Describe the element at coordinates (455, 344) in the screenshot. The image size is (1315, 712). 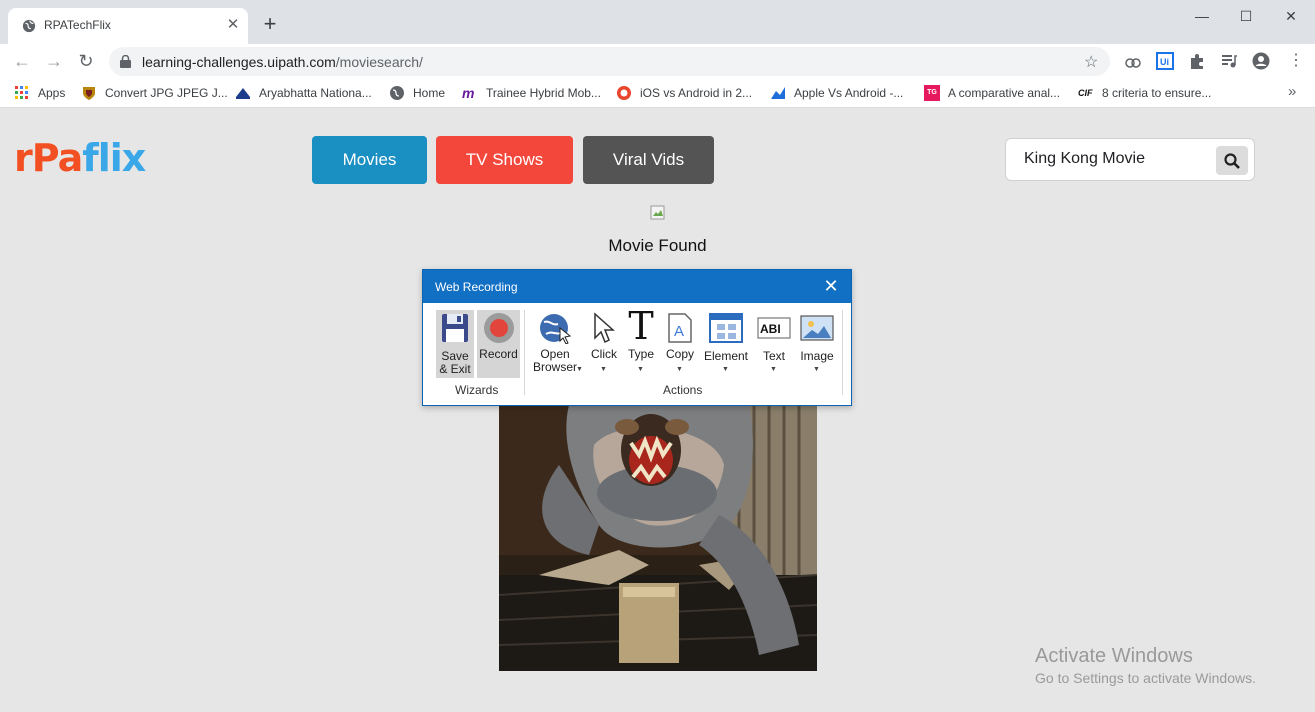
I see `save-exit-button: Save & Exit` at that location.